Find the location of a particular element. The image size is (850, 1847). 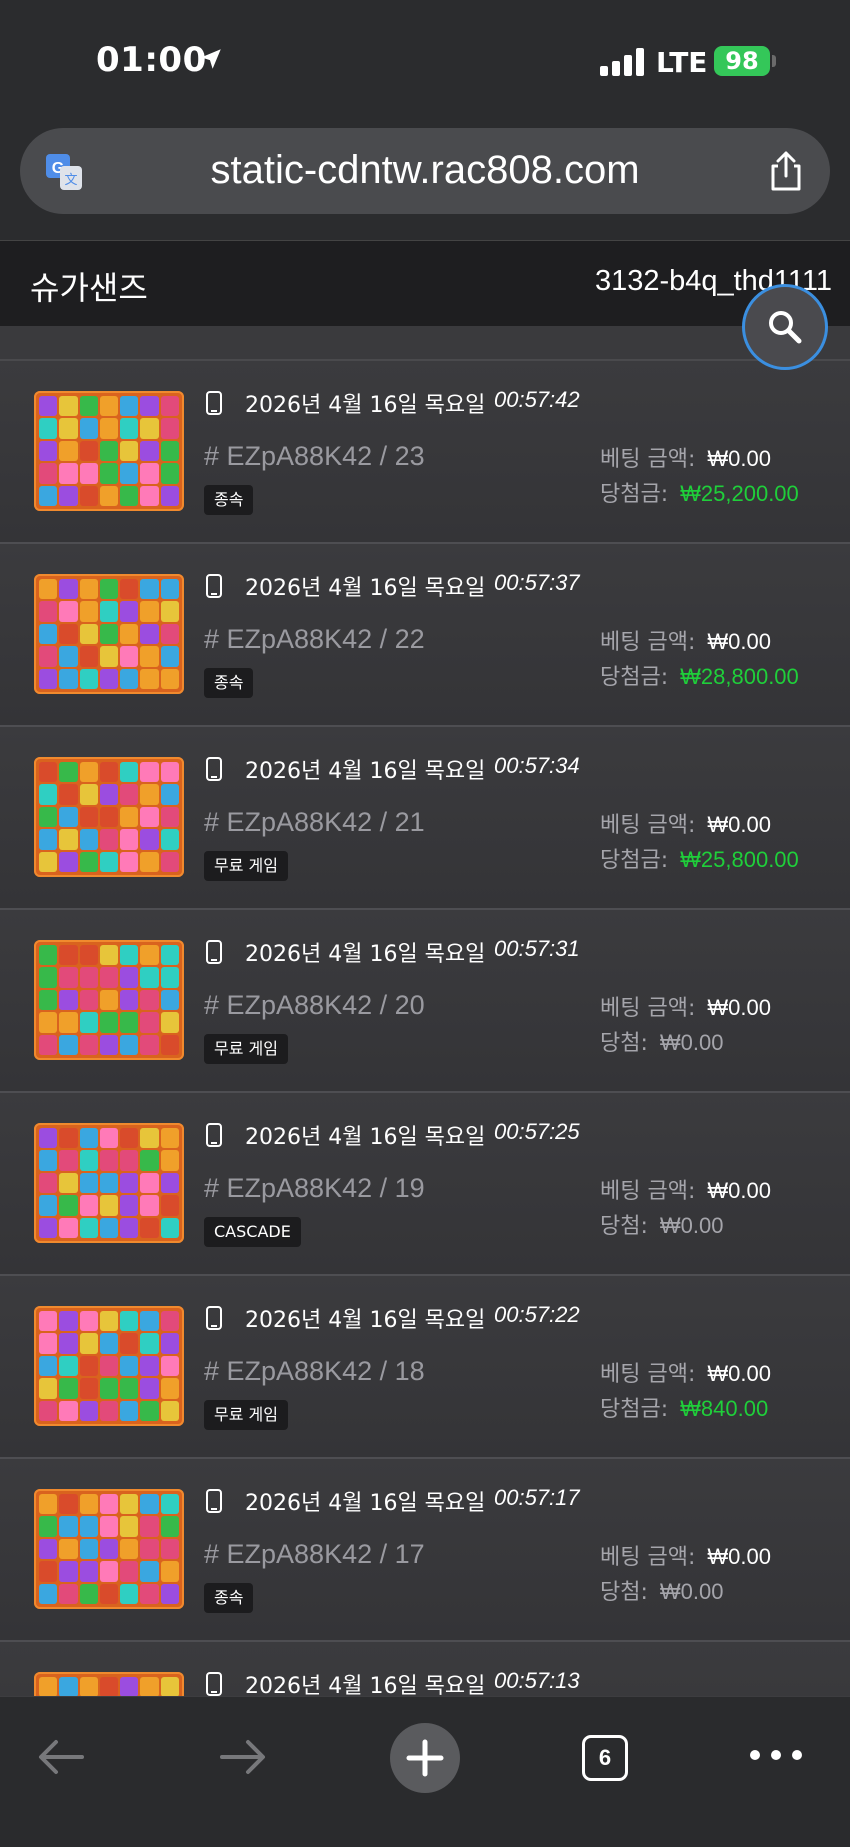

search-button is located at coordinates (785, 327).